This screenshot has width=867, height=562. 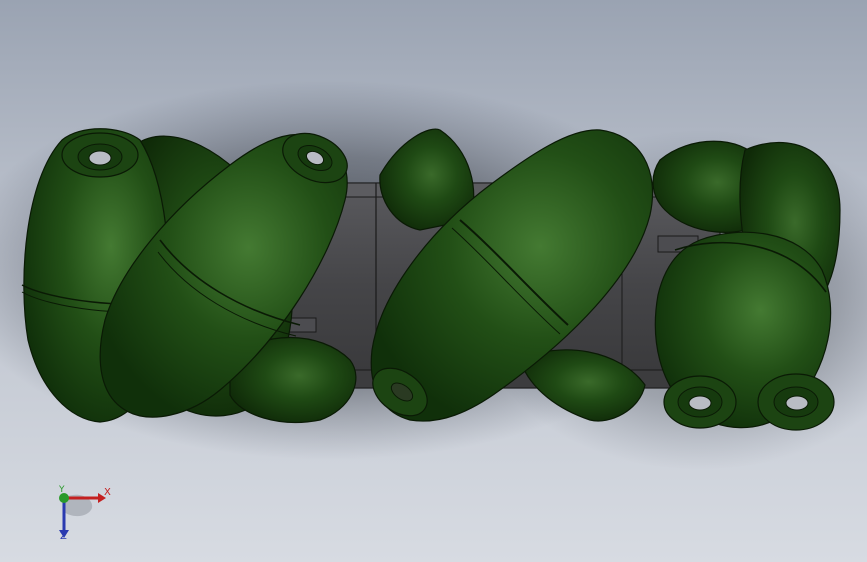 I want to click on orientation-triad: X Y Z, so click(x=85, y=515).